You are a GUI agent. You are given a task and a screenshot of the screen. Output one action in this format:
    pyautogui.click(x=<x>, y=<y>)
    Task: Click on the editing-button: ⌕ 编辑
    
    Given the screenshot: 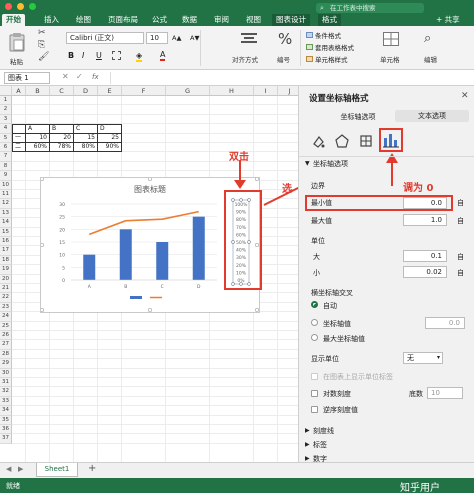 What is the action you would take?
    pyautogui.click(x=431, y=48)
    